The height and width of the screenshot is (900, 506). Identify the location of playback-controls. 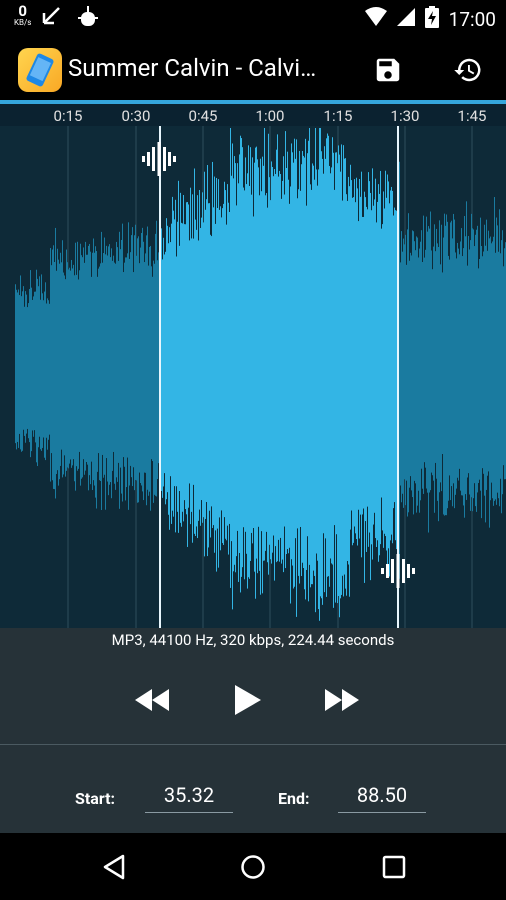
(253, 698).